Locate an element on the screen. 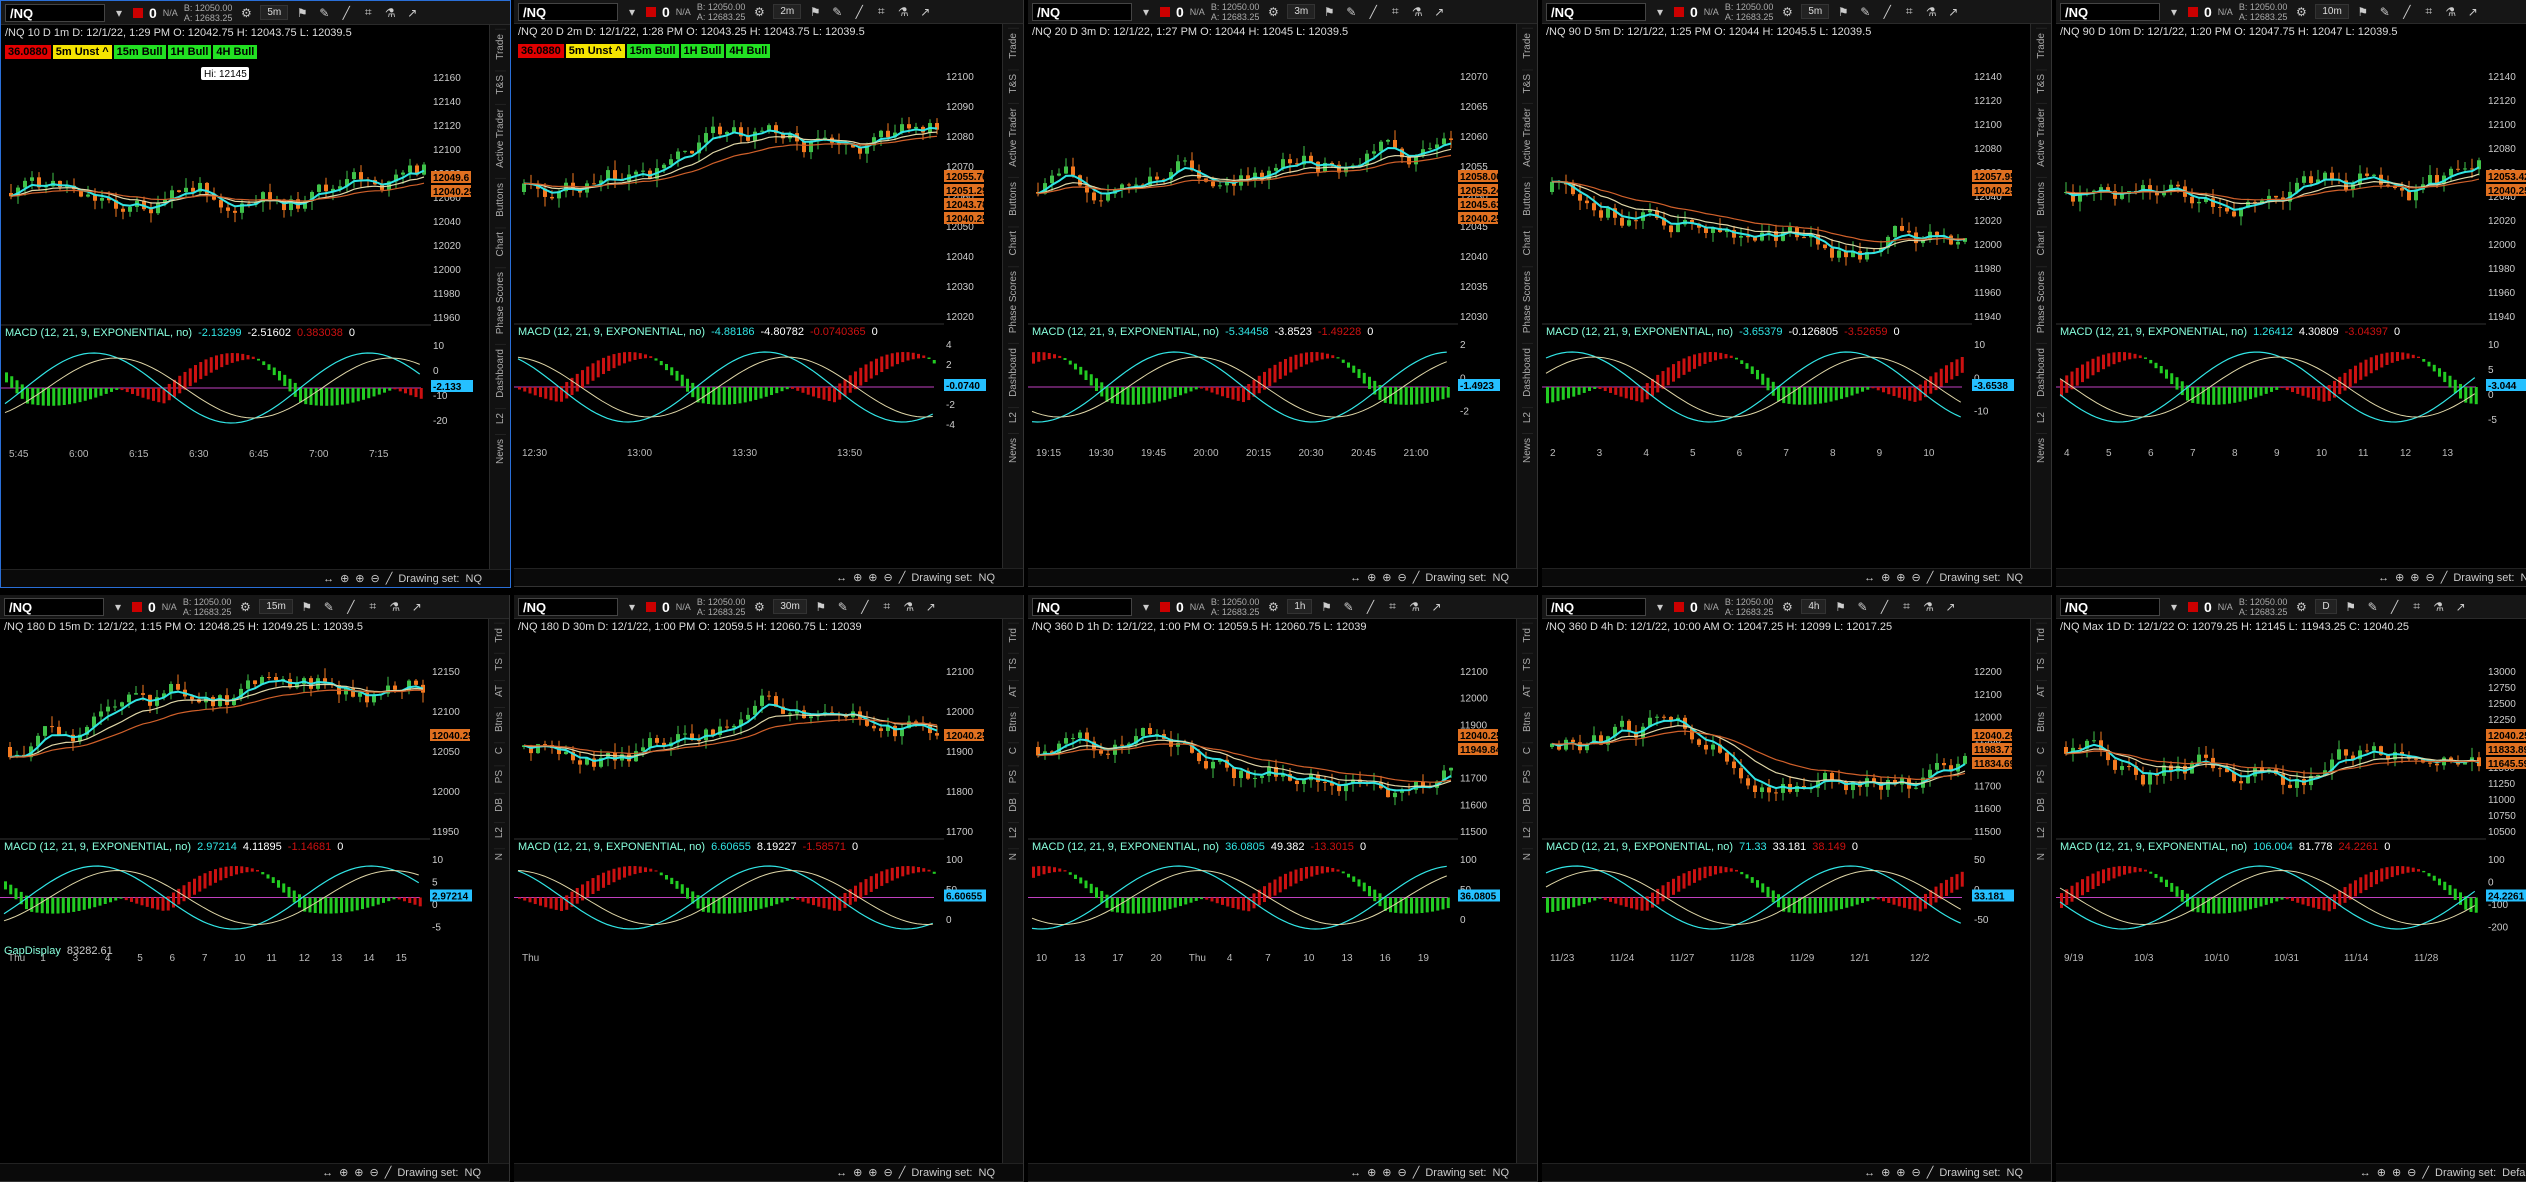 The image size is (2526, 1182). timeframe-selector: 1h is located at coordinates (1299, 606).